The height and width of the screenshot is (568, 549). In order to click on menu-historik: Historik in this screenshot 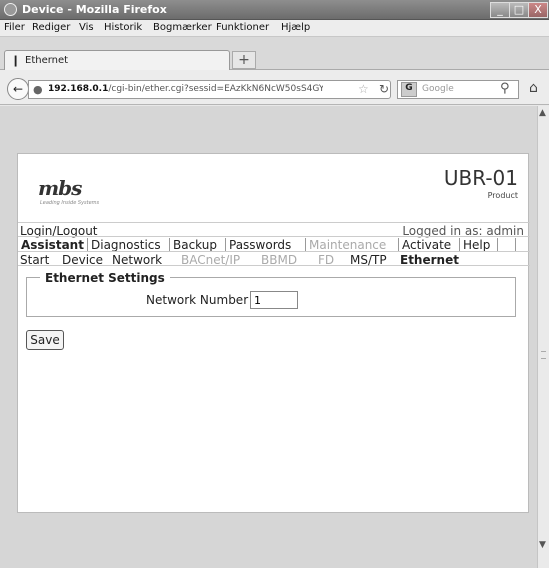, I will do `click(123, 27)`.